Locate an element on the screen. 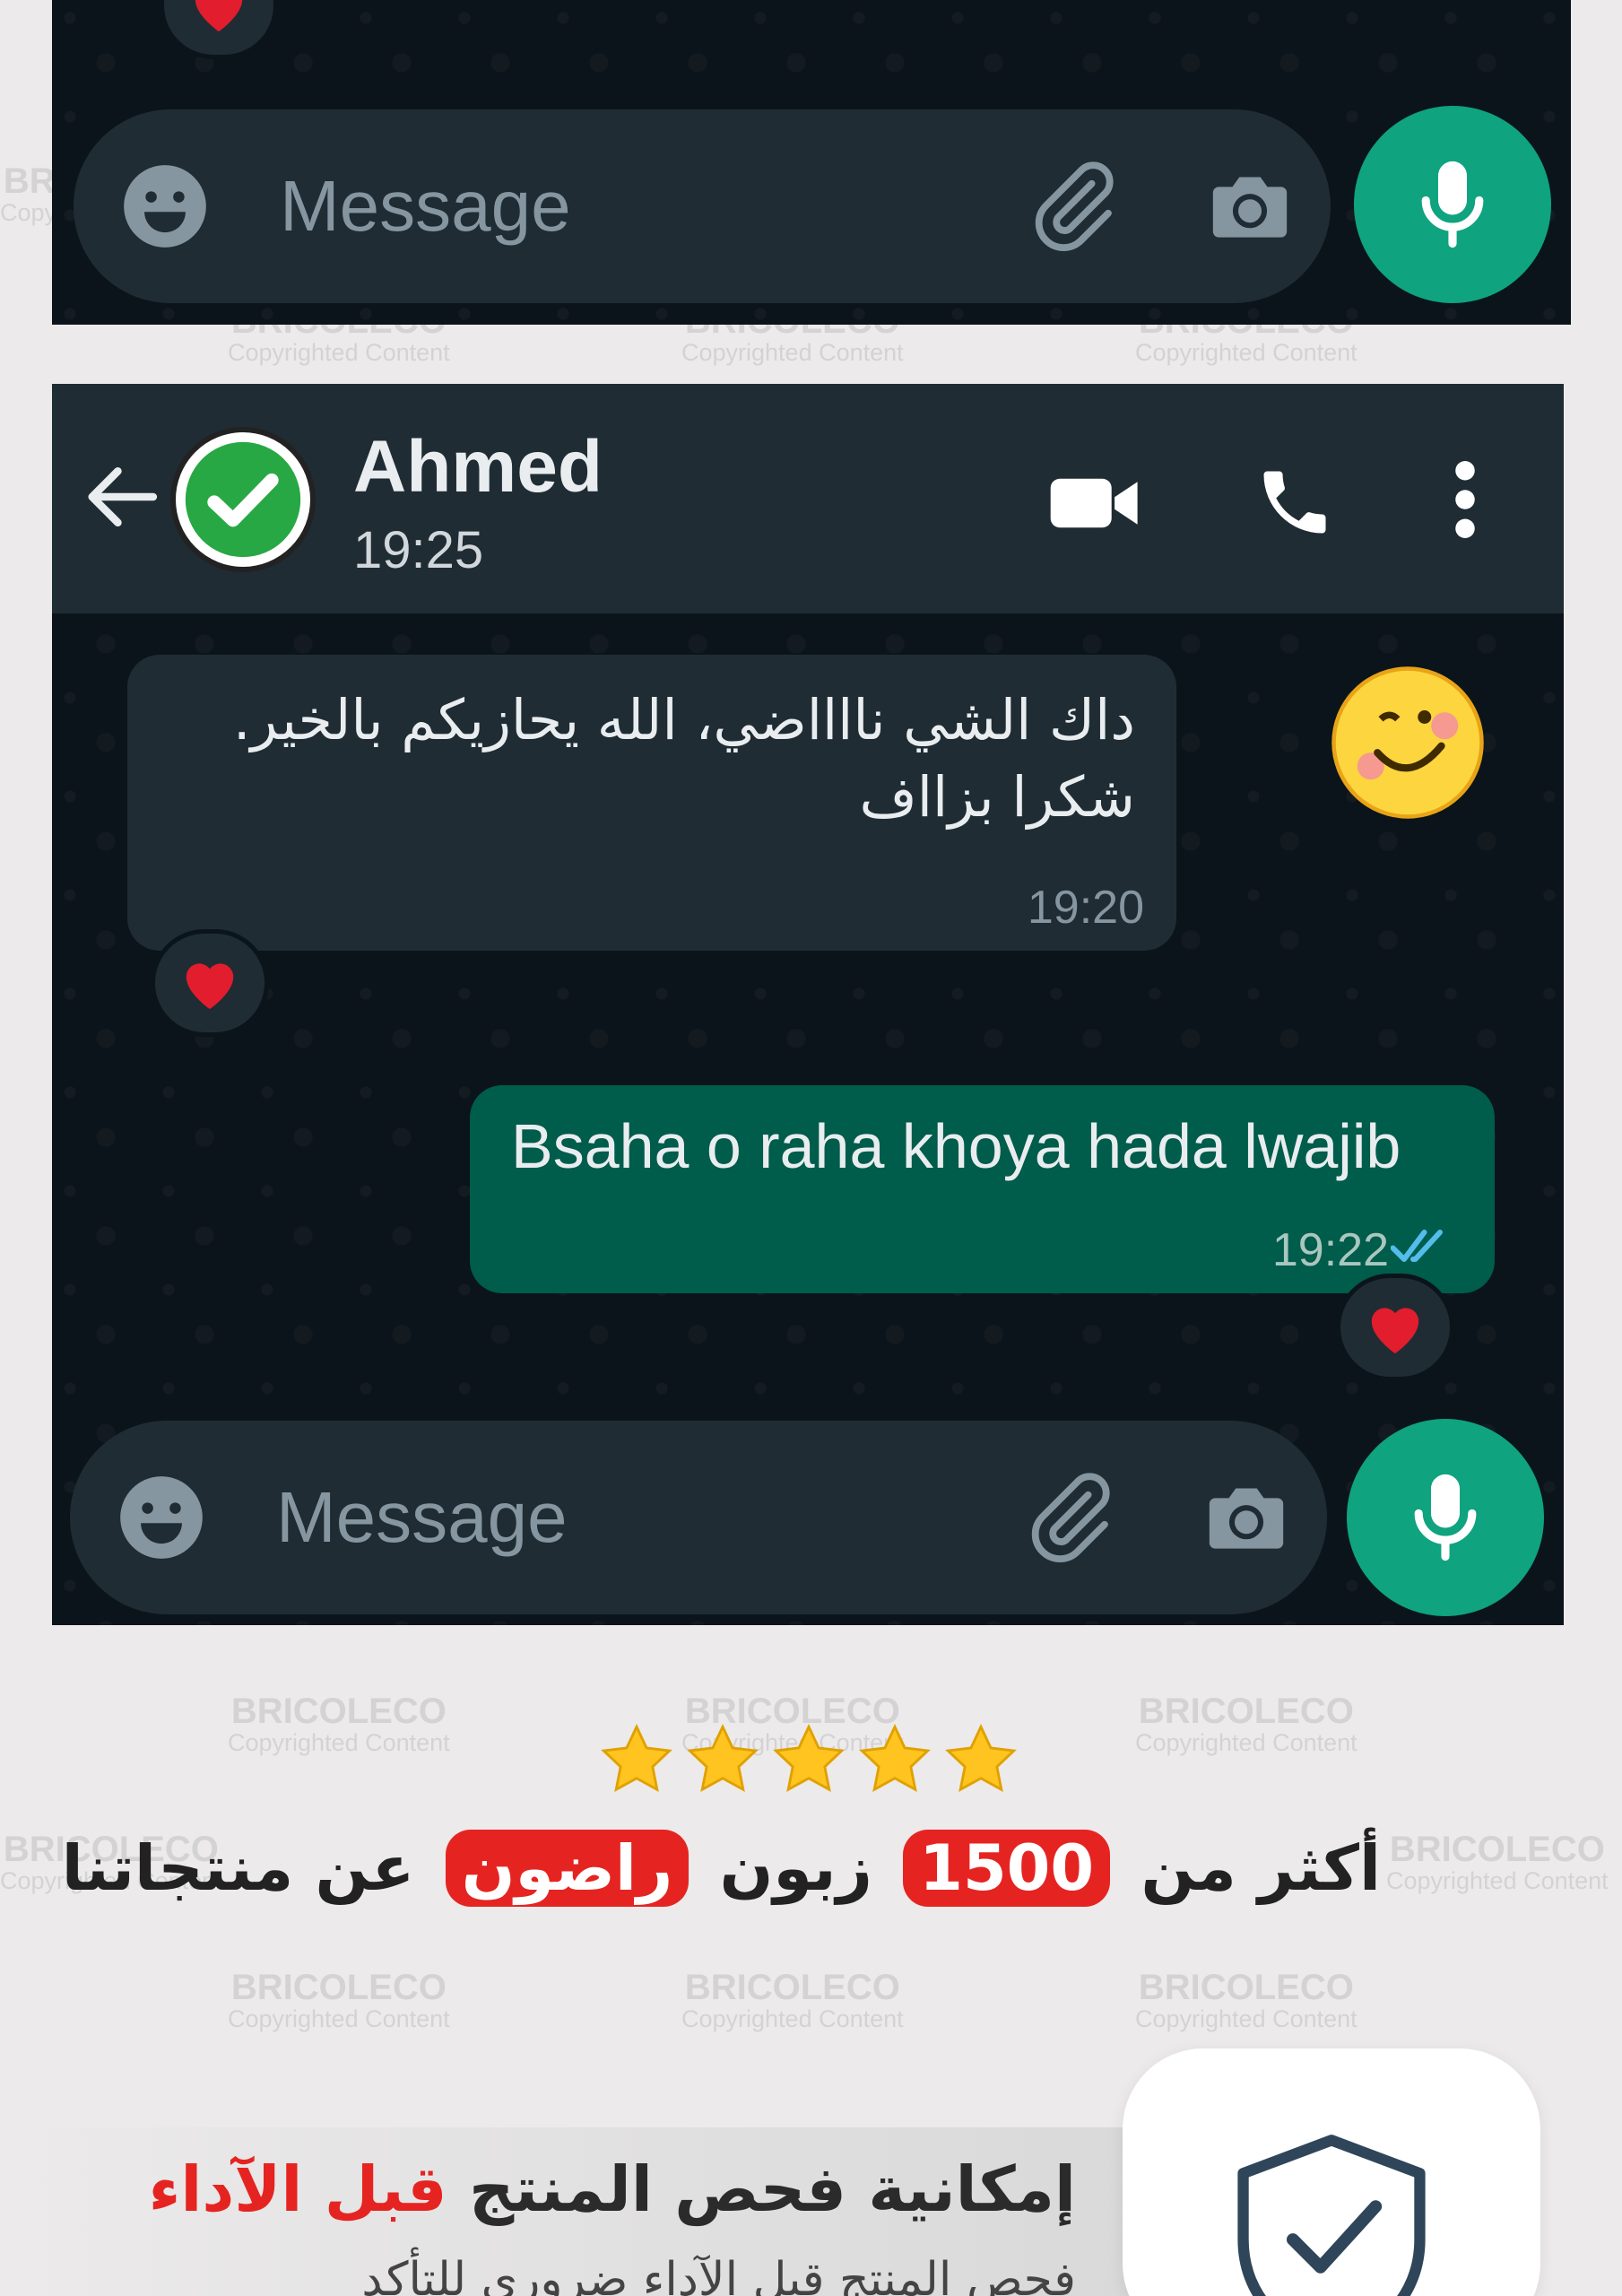 This screenshot has width=1622, height=2296. read-ticks-icon is located at coordinates (1417, 1246).